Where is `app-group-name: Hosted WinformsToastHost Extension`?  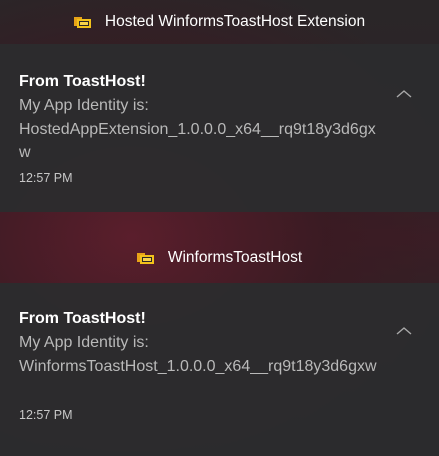
app-group-name: Hosted WinformsToastHost Extension is located at coordinates (235, 21).